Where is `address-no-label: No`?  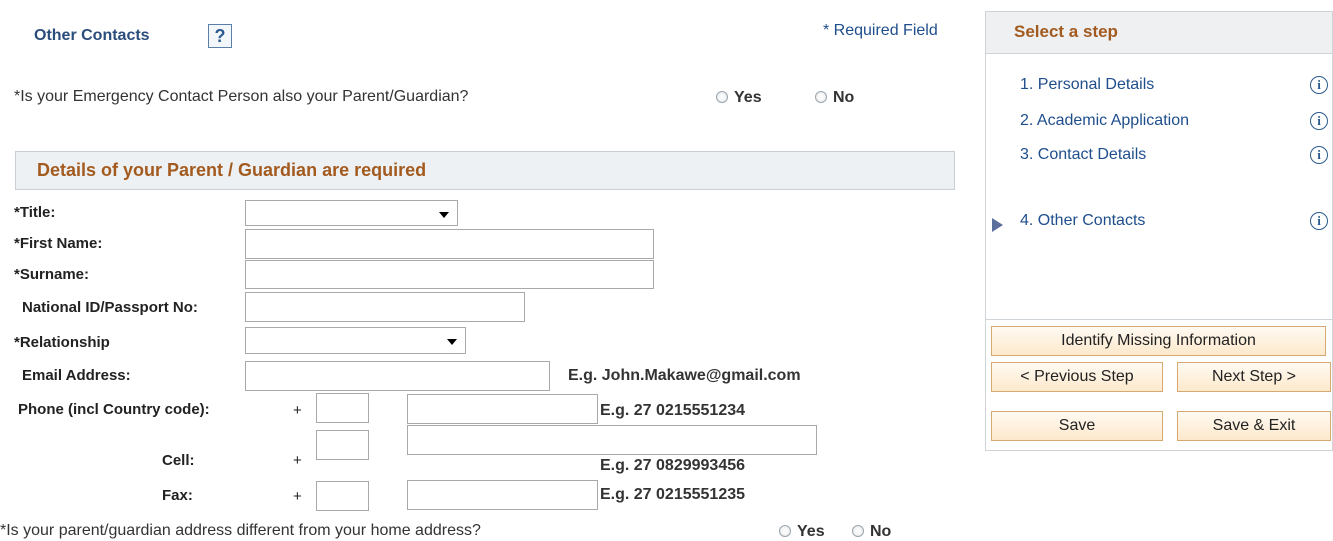 address-no-label: No is located at coordinates (881, 531).